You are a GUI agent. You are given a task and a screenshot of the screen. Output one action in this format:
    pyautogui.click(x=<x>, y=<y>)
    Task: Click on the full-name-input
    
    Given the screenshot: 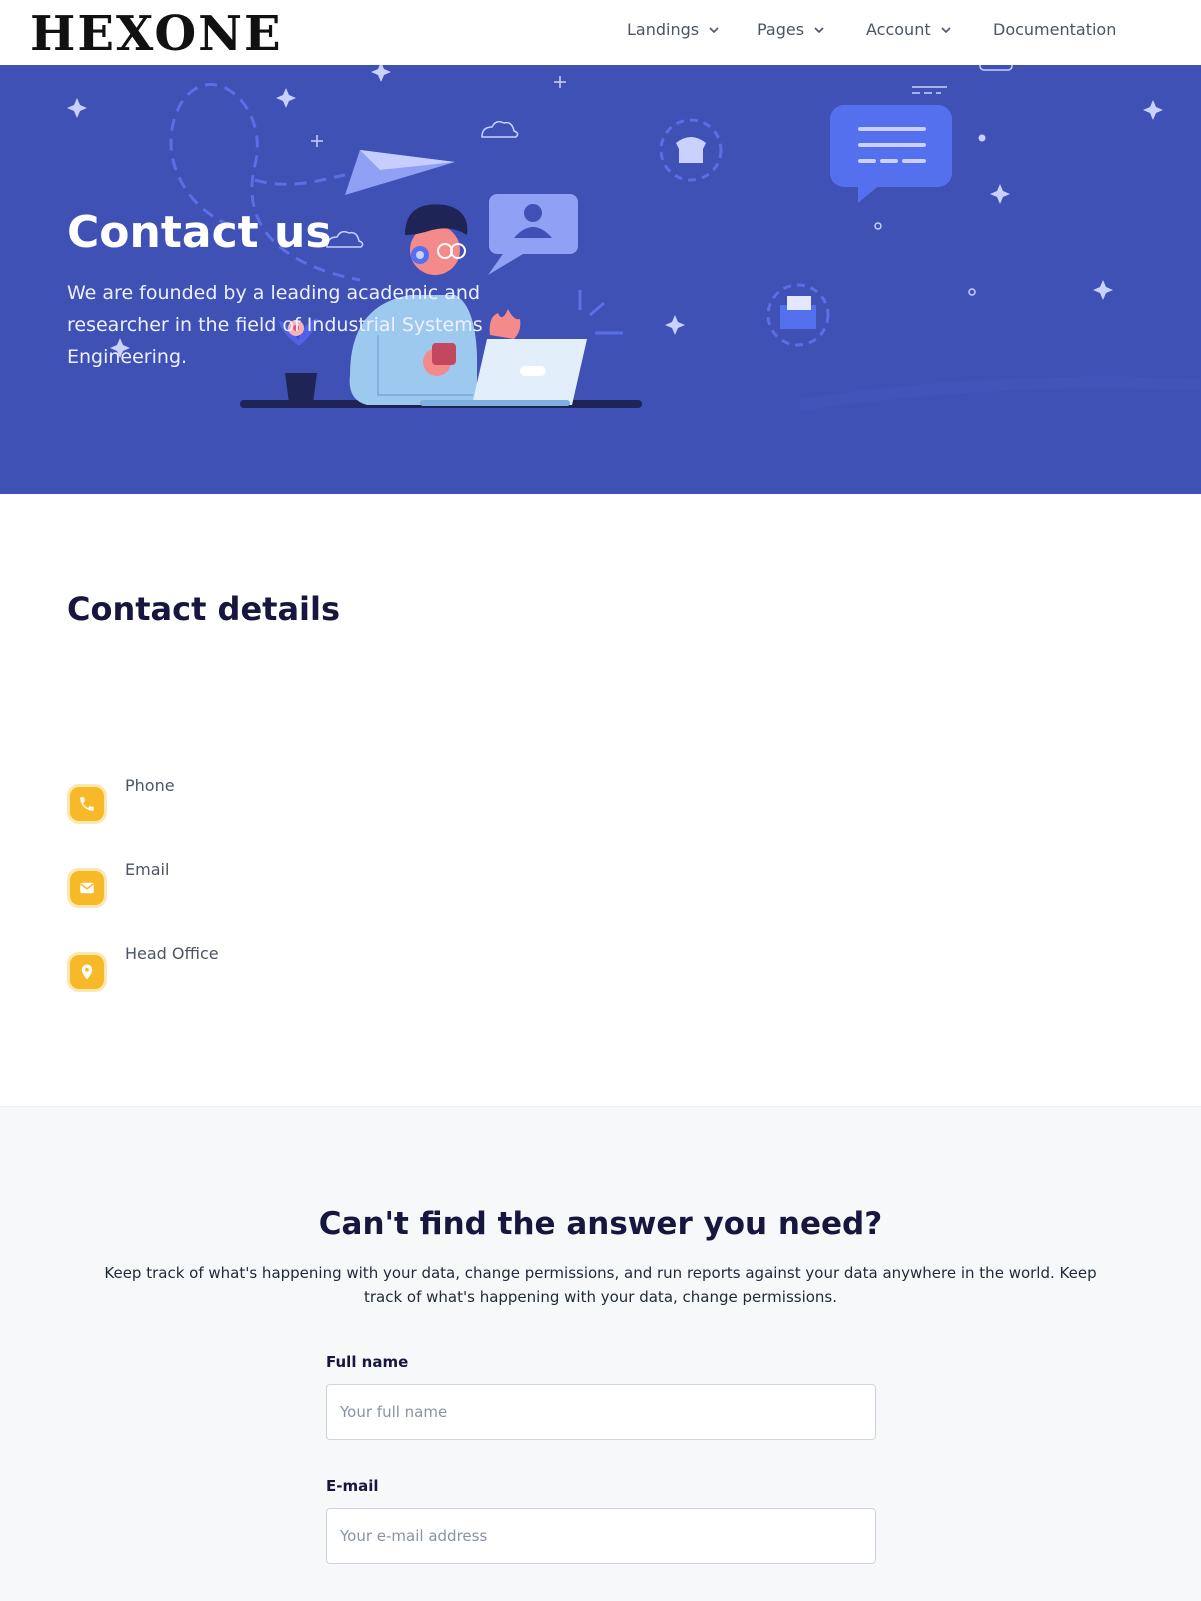 What is the action you would take?
    pyautogui.click(x=601, y=1412)
    